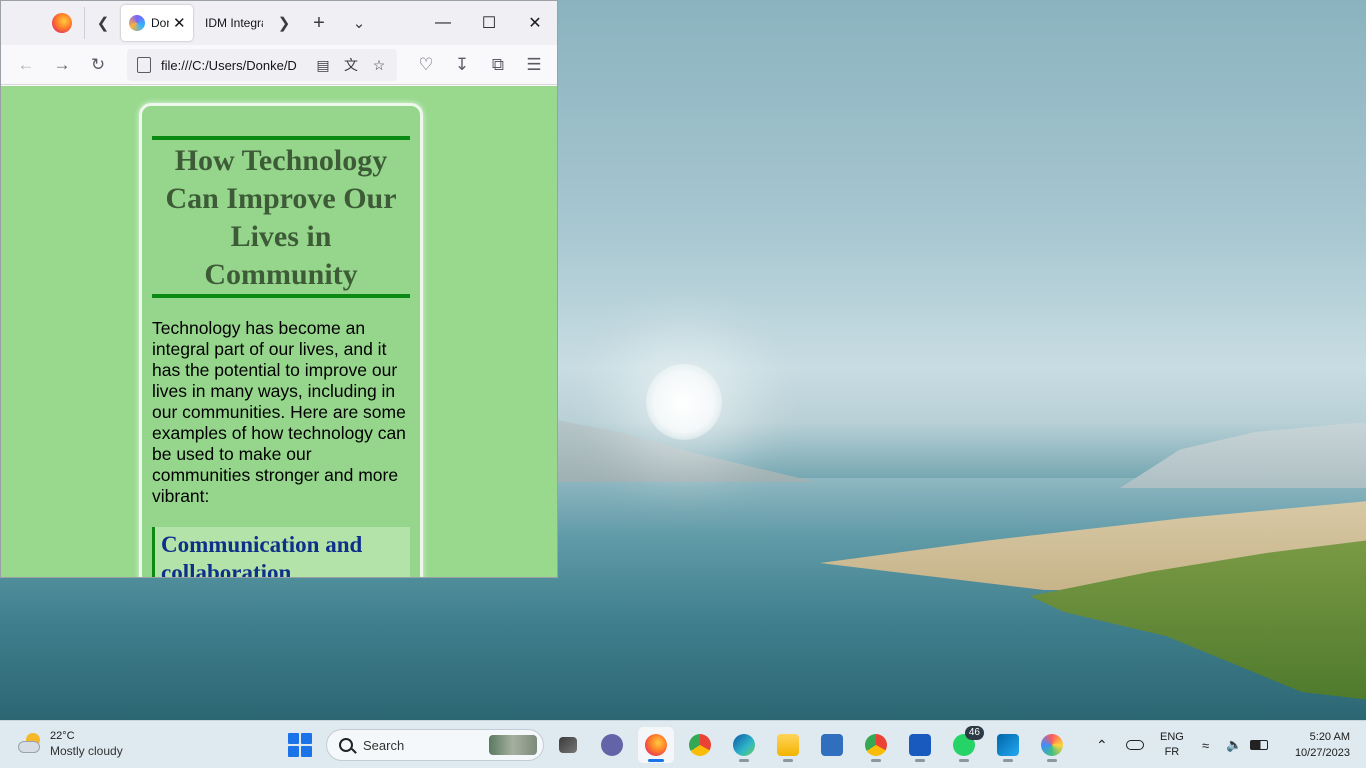  What do you see at coordinates (160, 23) in the screenshot?
I see `tab-title: Donke` at bounding box center [160, 23].